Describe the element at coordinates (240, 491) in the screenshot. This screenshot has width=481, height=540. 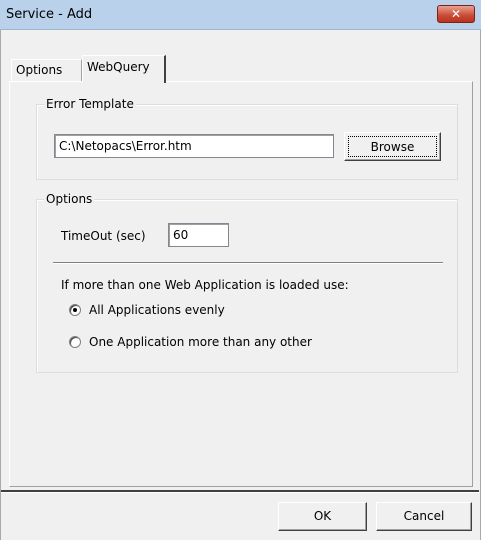
I see `footer-separator` at that location.